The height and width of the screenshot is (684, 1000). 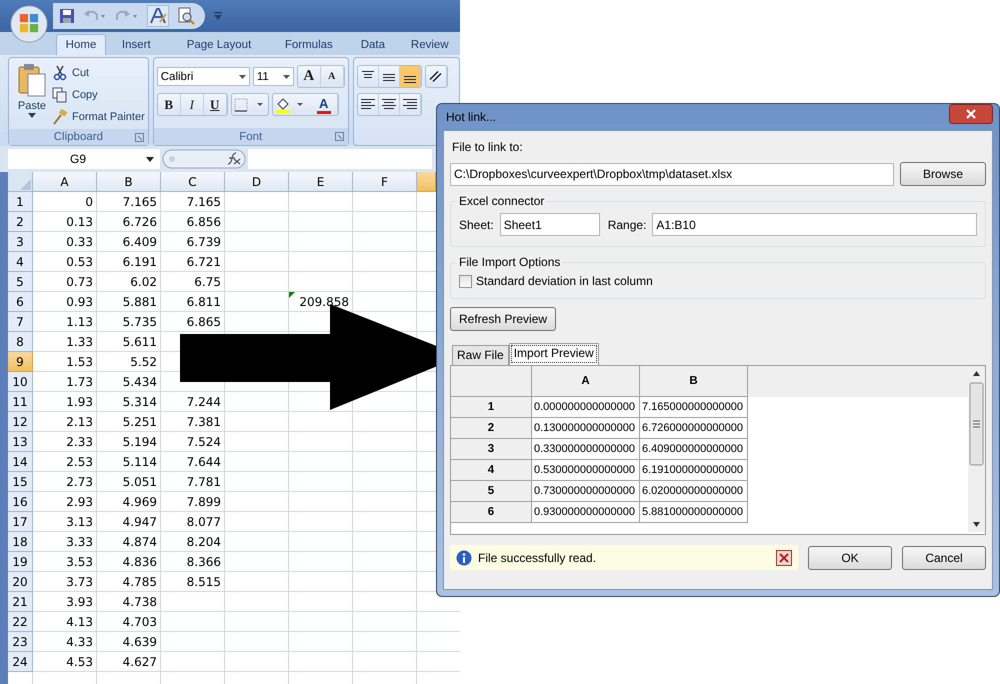 What do you see at coordinates (139, 402) in the screenshot?
I see `cell-value: 5.314` at bounding box center [139, 402].